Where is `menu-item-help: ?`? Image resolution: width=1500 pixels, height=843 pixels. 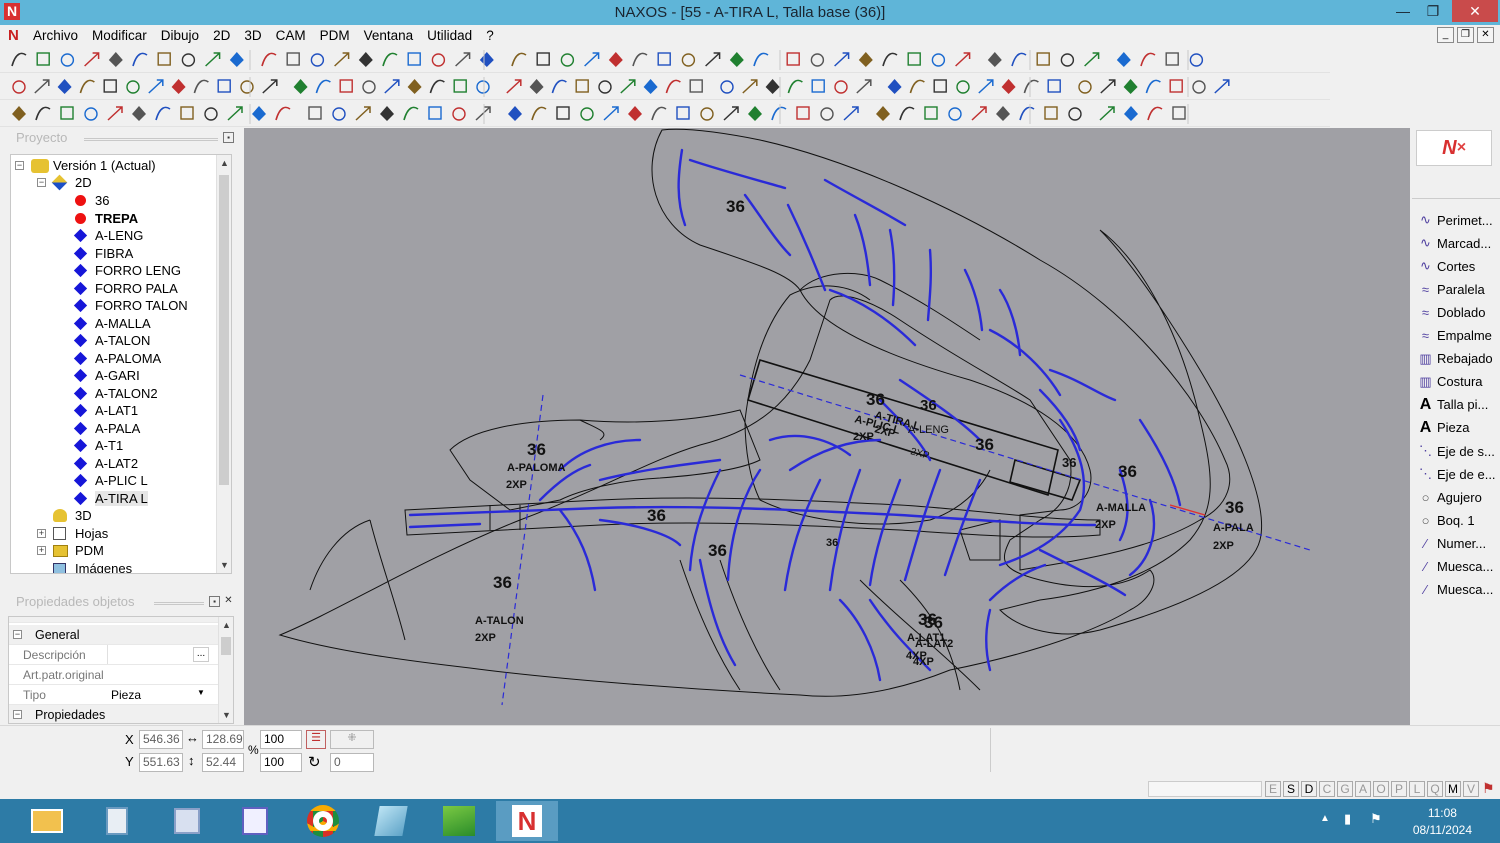
menu-item-help: ? is located at coordinates (490, 35).